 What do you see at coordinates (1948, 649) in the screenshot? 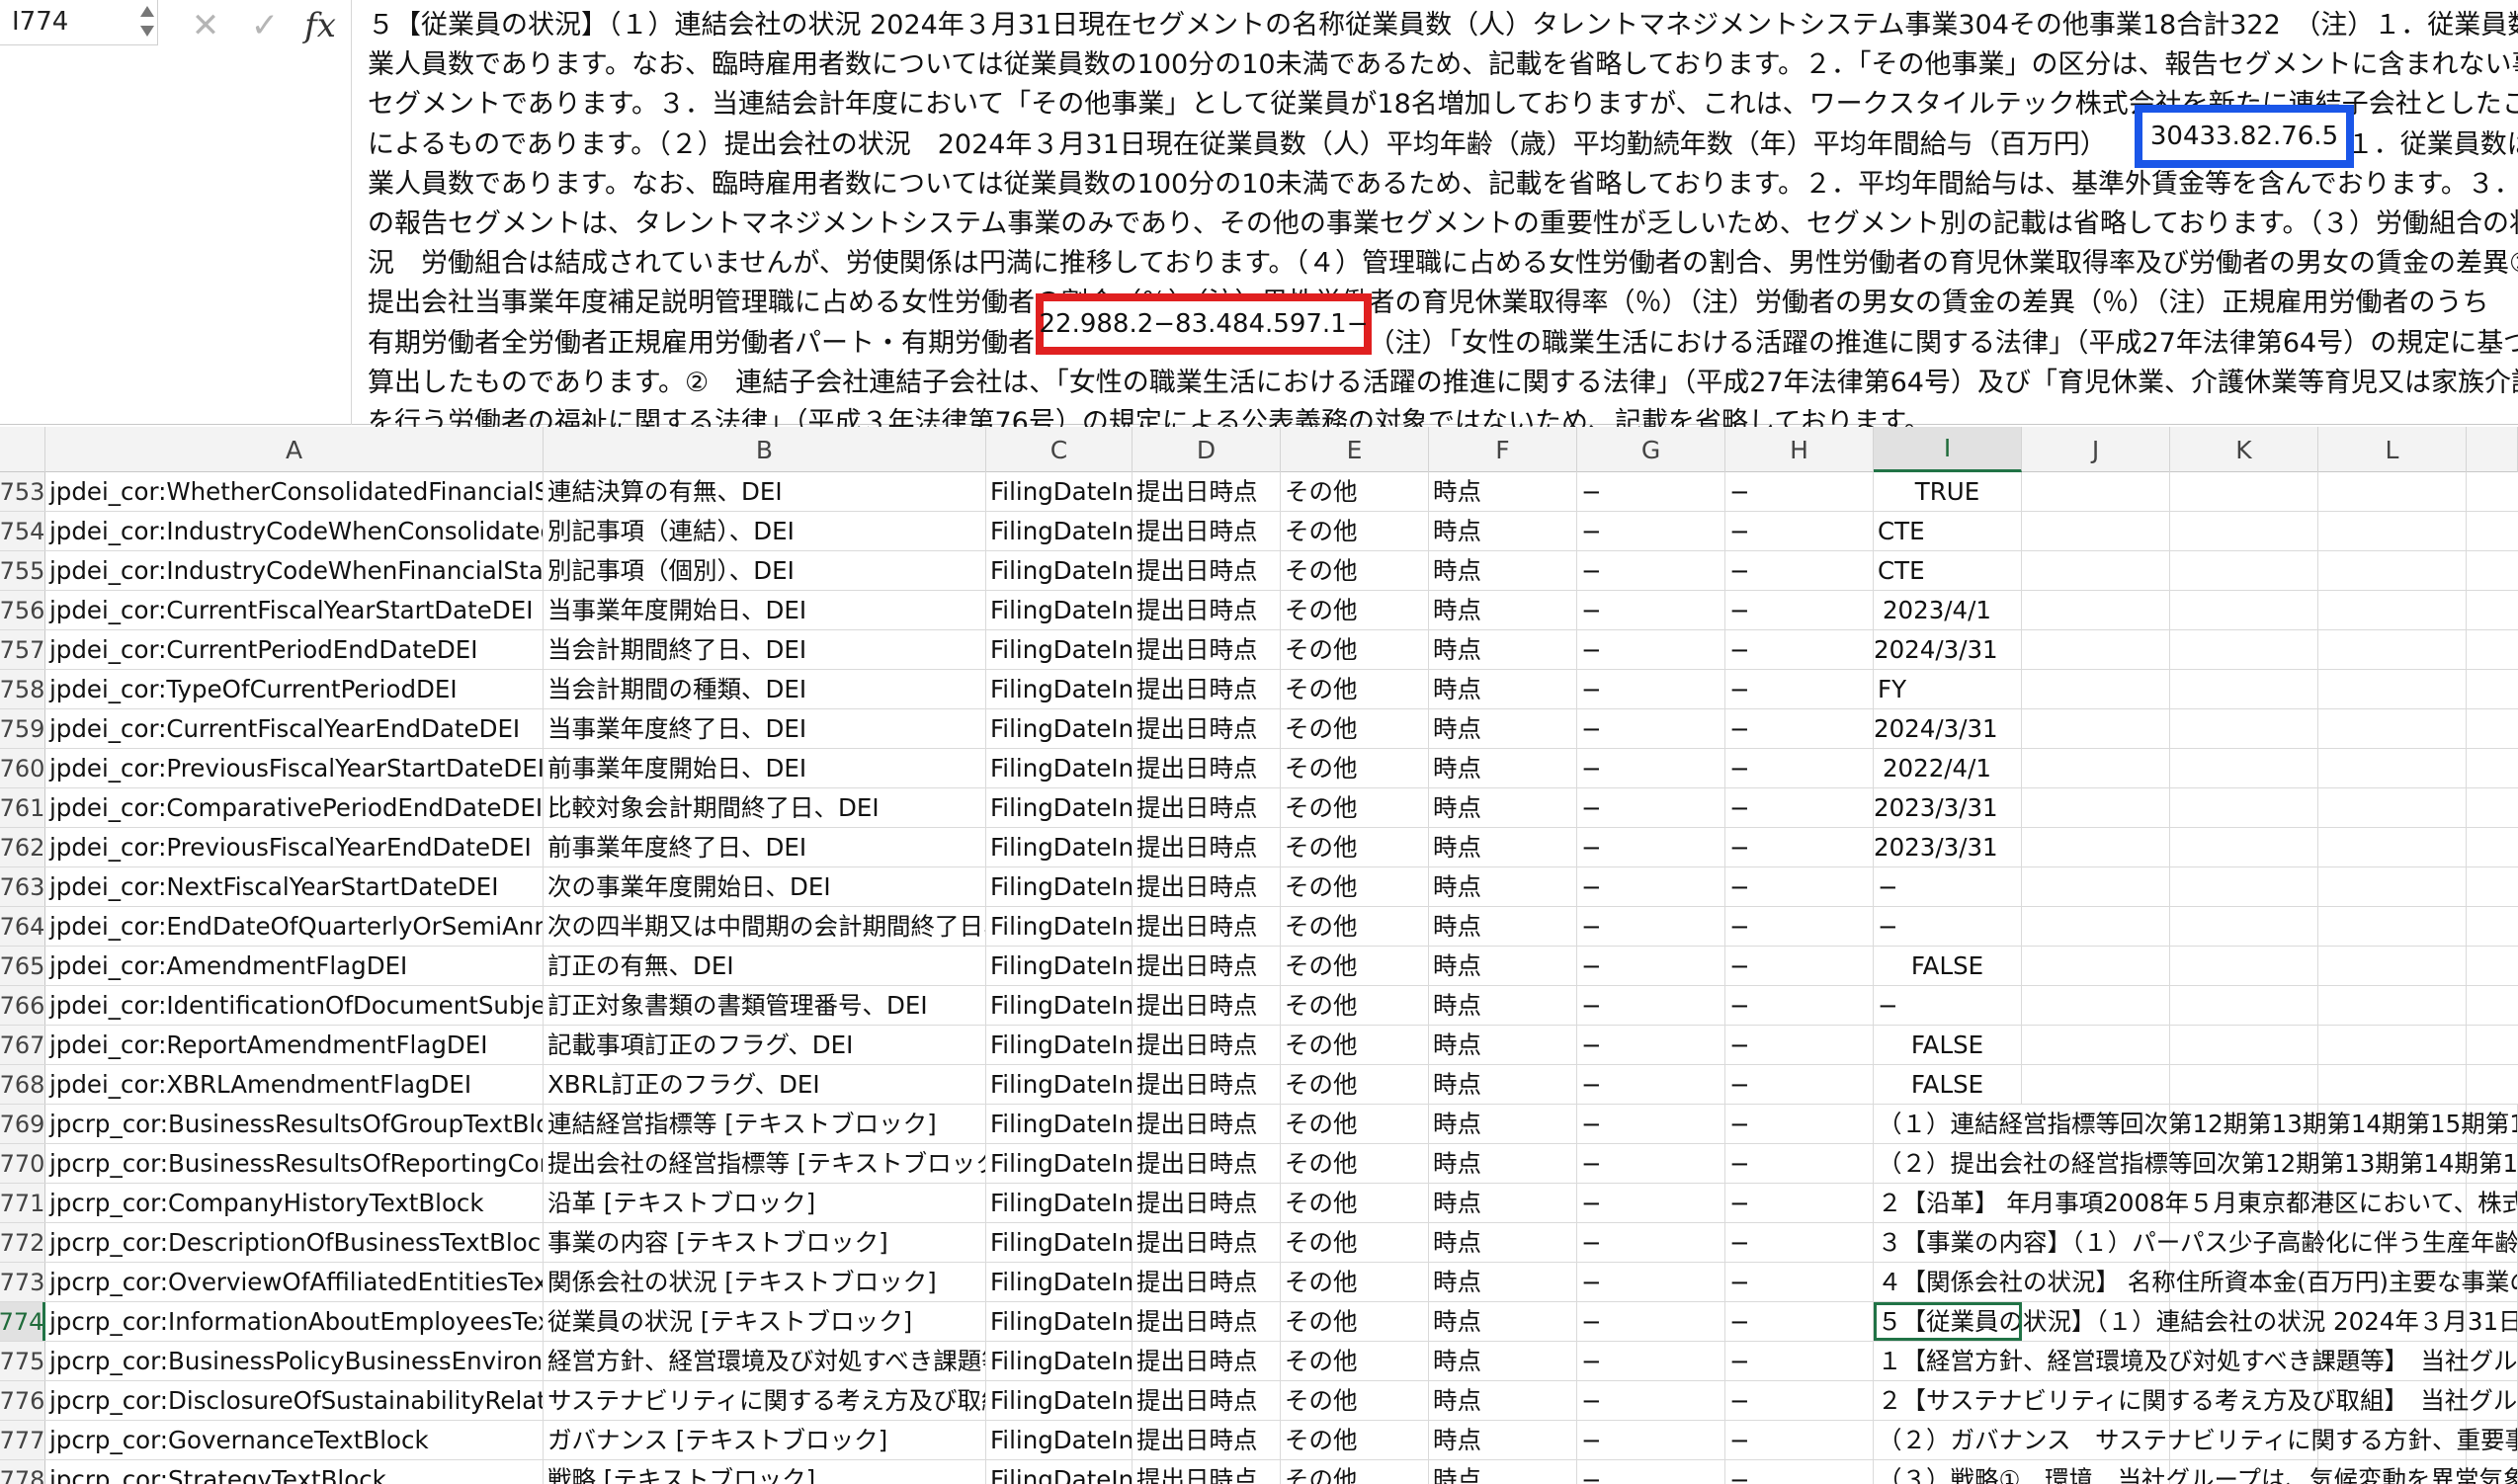
I see `cell-i: 2024/3/31` at bounding box center [1948, 649].